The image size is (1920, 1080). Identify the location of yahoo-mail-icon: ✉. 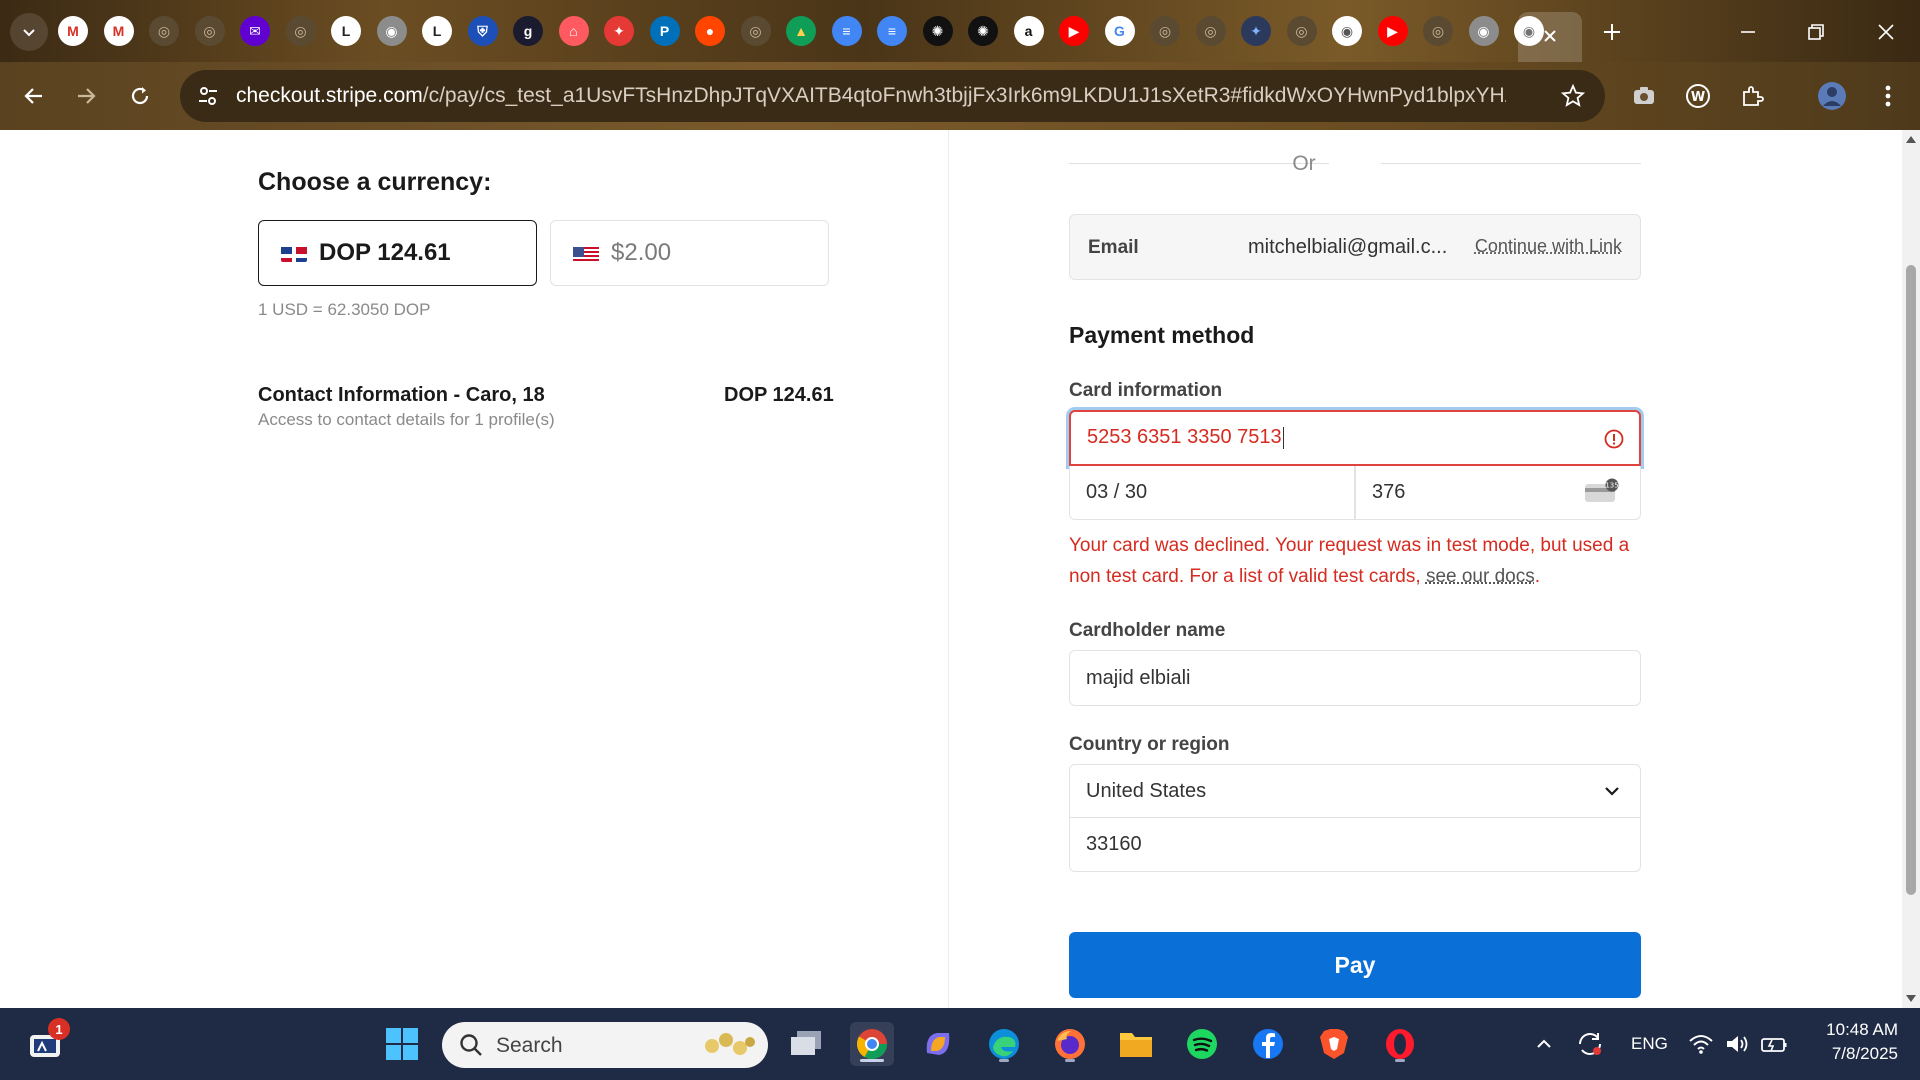
(255, 31).